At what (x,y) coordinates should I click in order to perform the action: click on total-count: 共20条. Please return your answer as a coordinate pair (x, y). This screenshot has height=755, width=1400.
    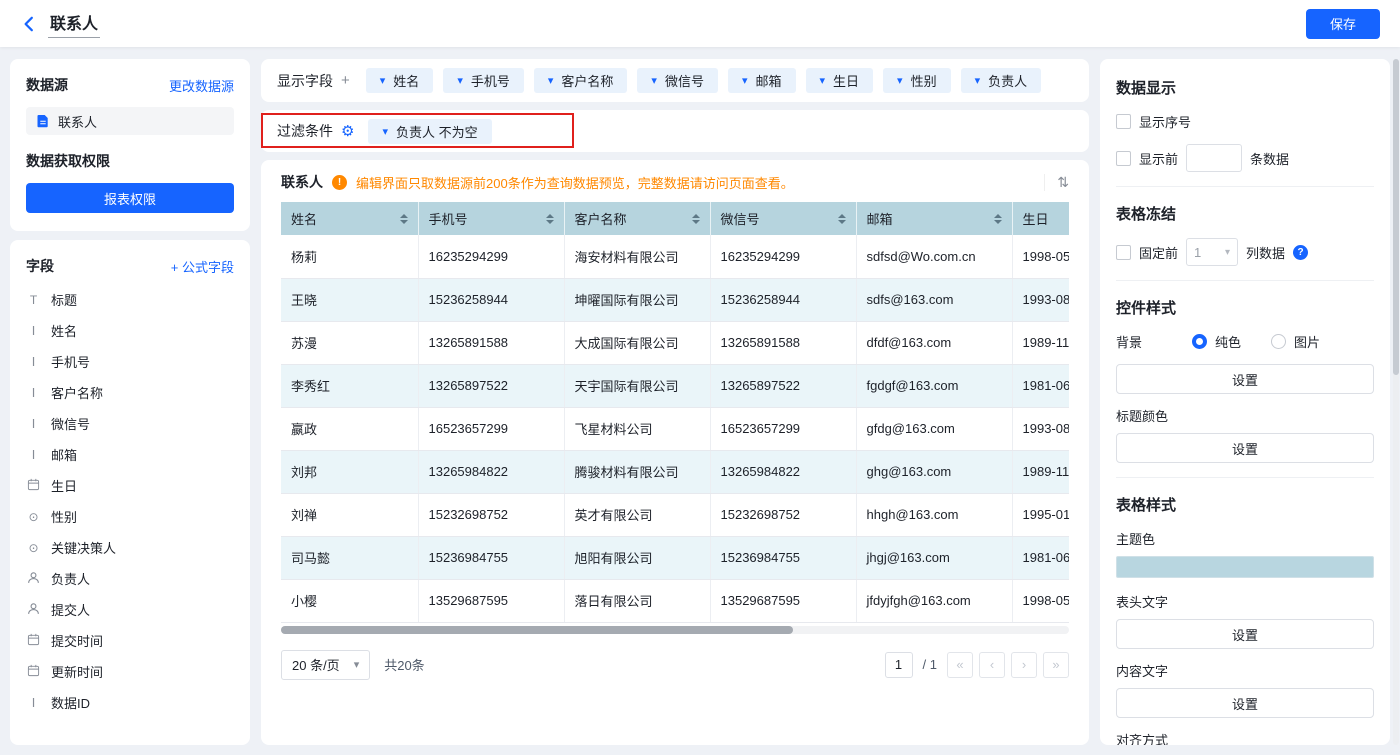
    Looking at the image, I should click on (404, 665).